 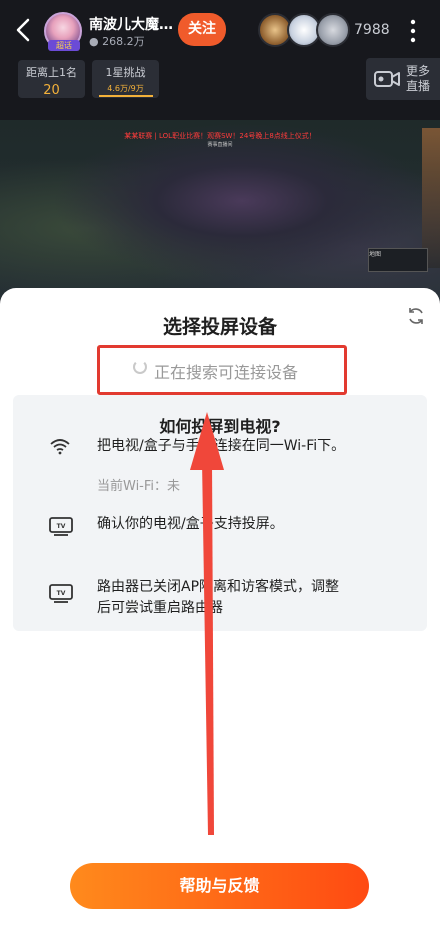 What do you see at coordinates (60, 447) in the screenshot?
I see `wifi-icon` at bounding box center [60, 447].